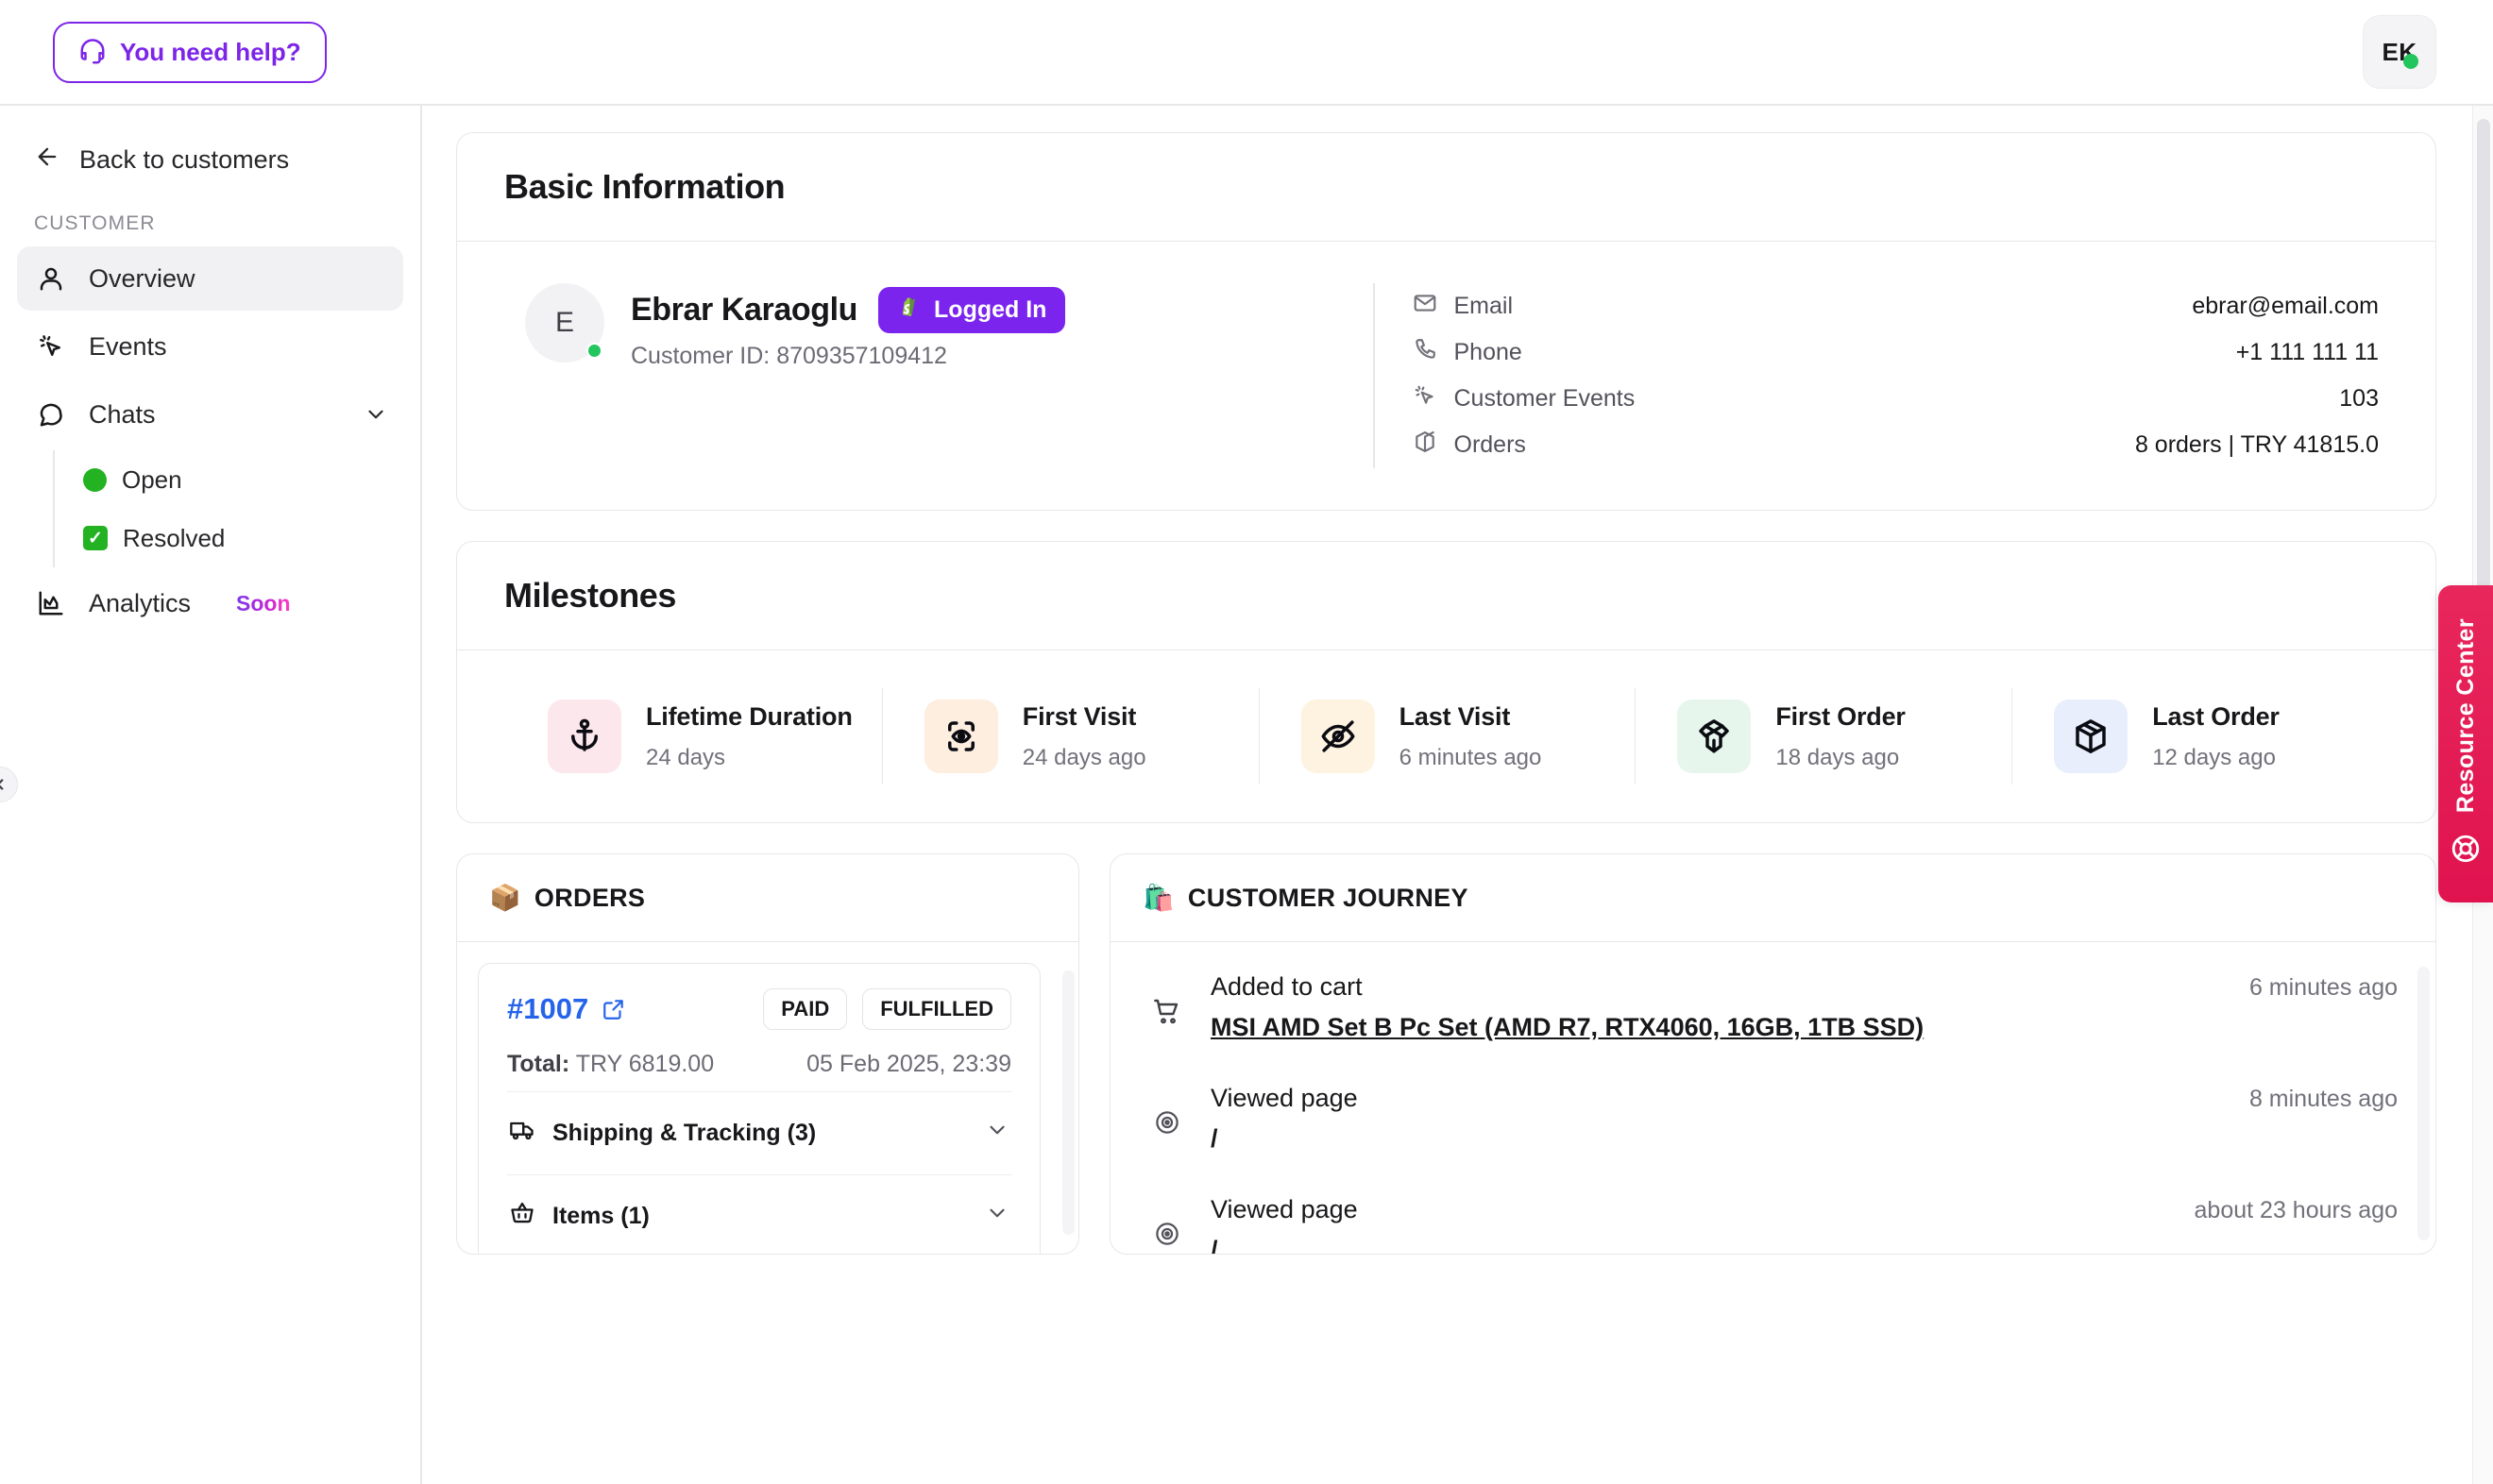 This screenshot has width=2493, height=1484. What do you see at coordinates (744, 310) in the screenshot?
I see `customer-name: Ebrar Karaoglu` at bounding box center [744, 310].